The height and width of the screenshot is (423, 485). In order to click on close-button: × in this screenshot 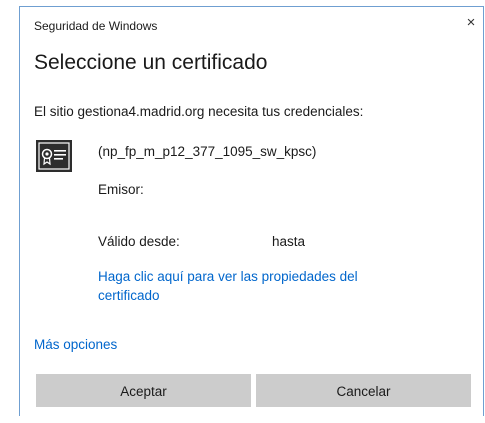, I will do `click(471, 23)`.